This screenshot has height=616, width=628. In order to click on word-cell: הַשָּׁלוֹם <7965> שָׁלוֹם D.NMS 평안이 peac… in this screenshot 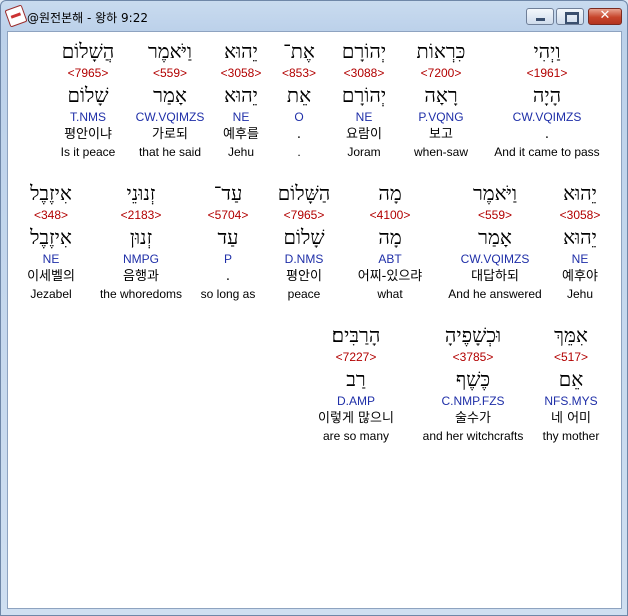, I will do `click(304, 241)`.